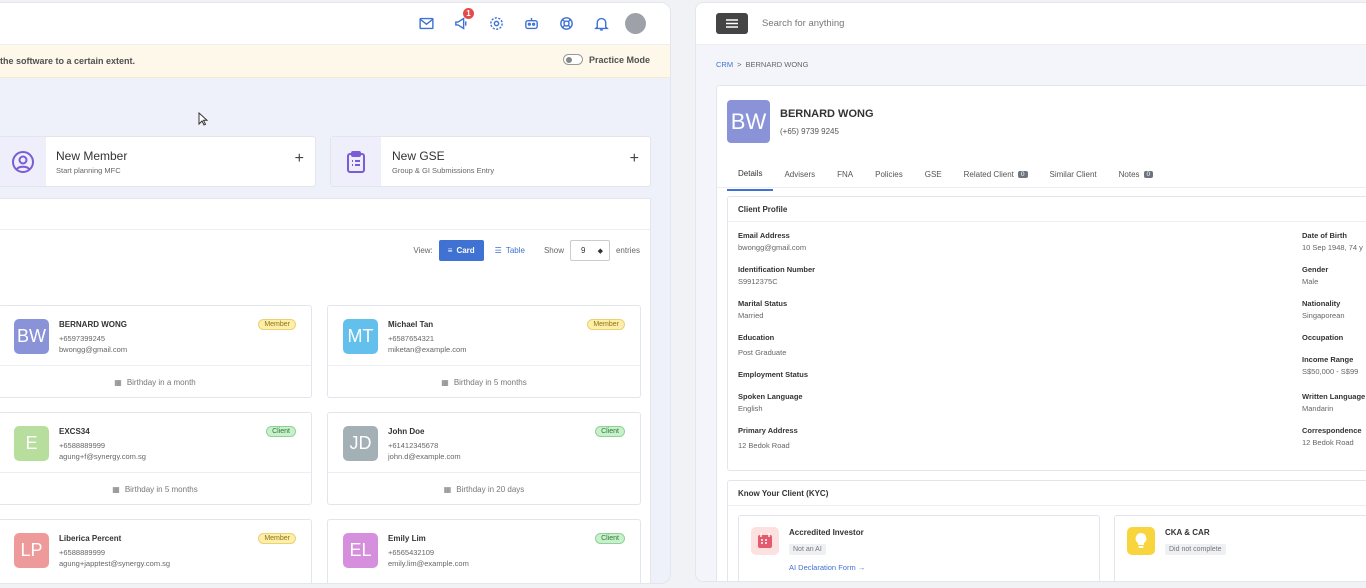 The width and height of the screenshot is (1366, 588). What do you see at coordinates (762, 345) in the screenshot?
I see `field-education: Education Post Graduate` at bounding box center [762, 345].